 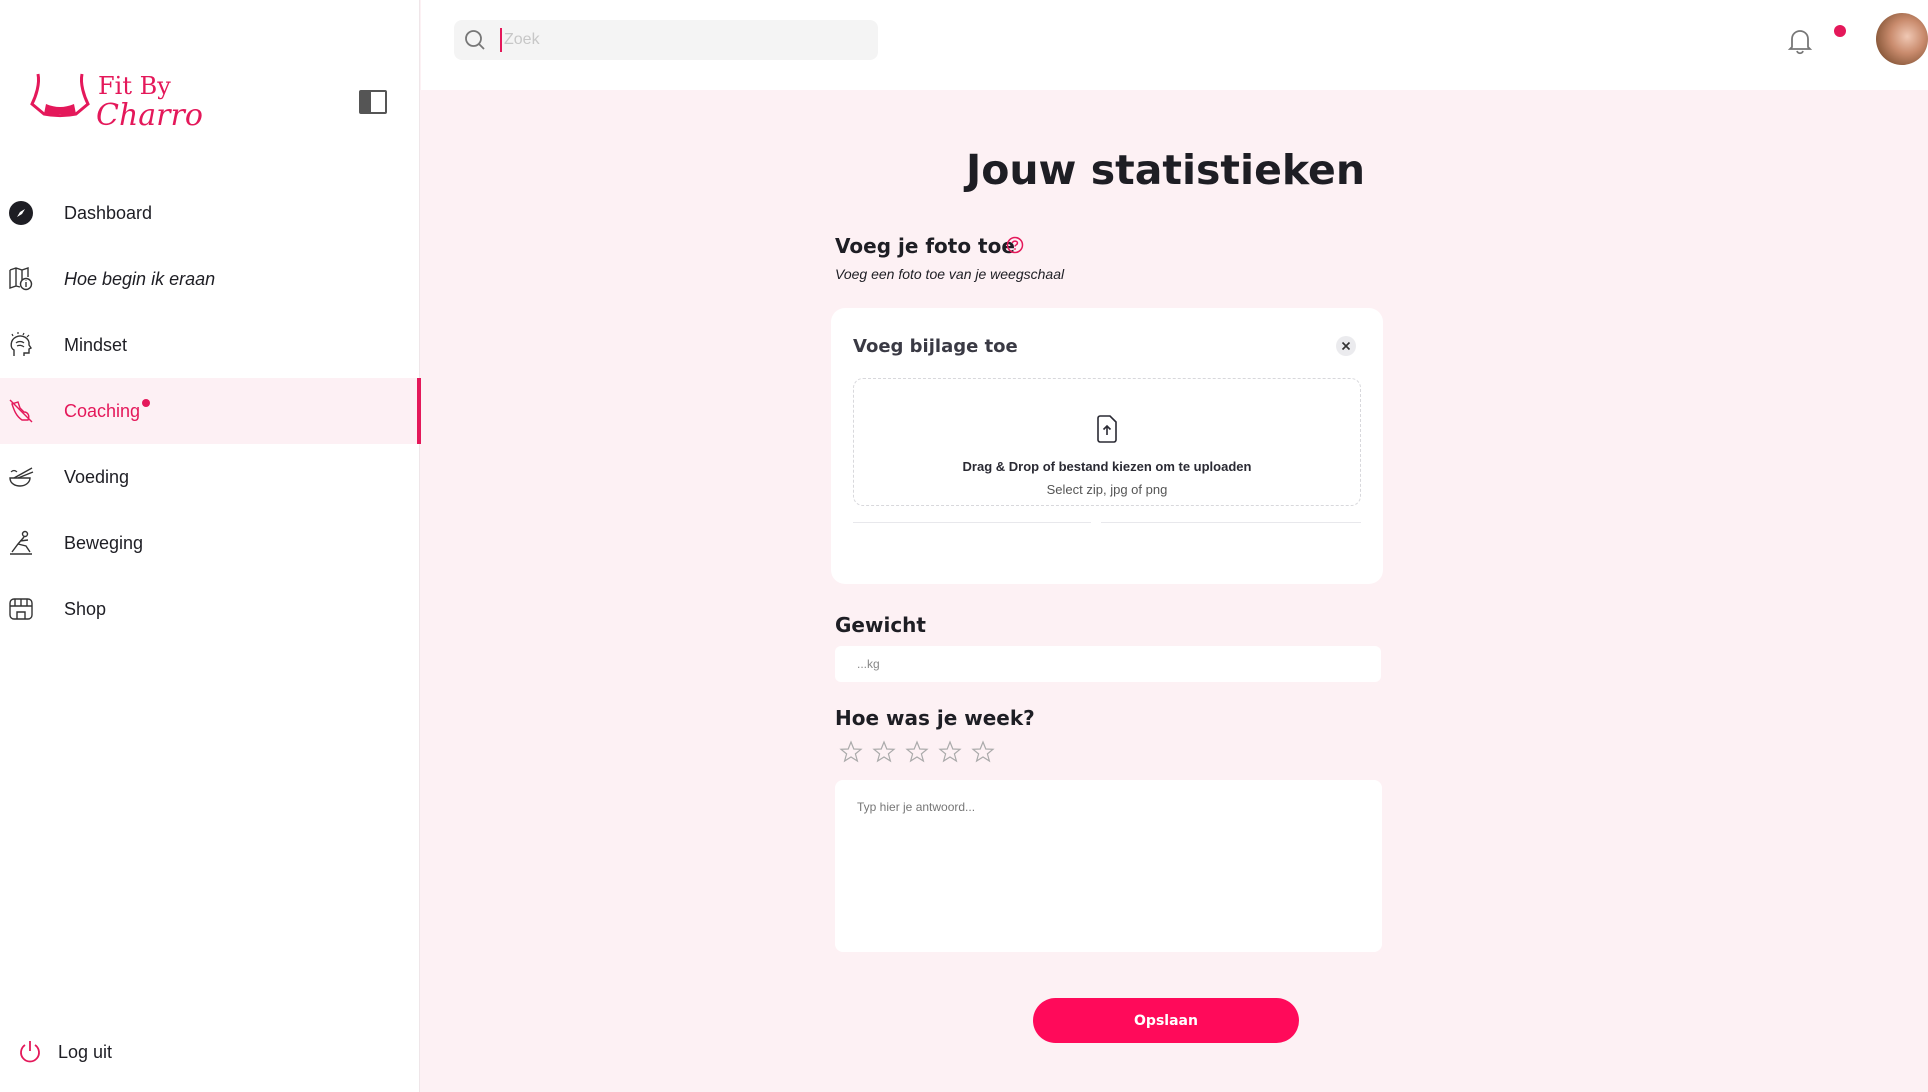 I want to click on sidebar-item-voeding: Voeding, so click(x=210, y=477).